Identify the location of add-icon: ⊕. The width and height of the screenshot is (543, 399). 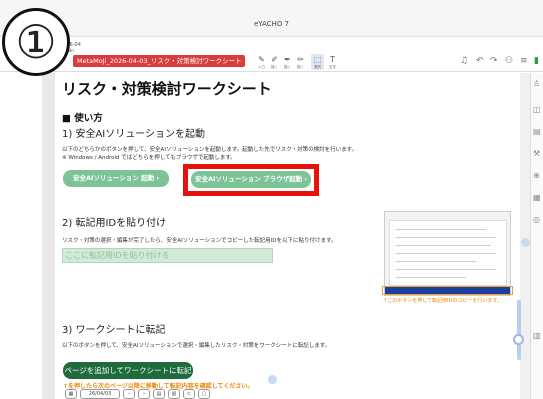
(536, 175).